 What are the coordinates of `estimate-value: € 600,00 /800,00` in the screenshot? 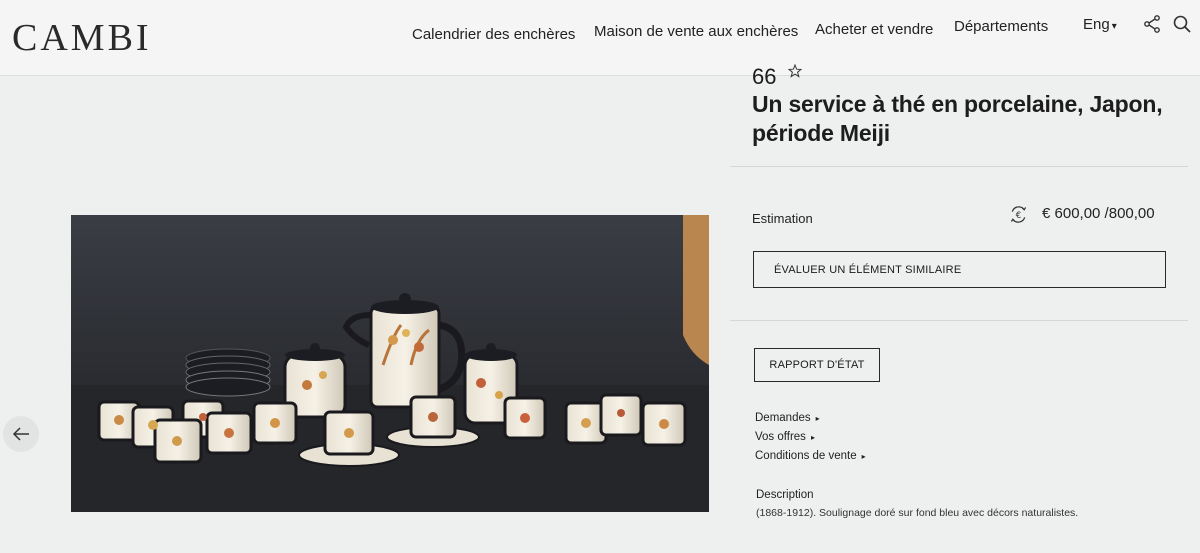 It's located at (1098, 213).